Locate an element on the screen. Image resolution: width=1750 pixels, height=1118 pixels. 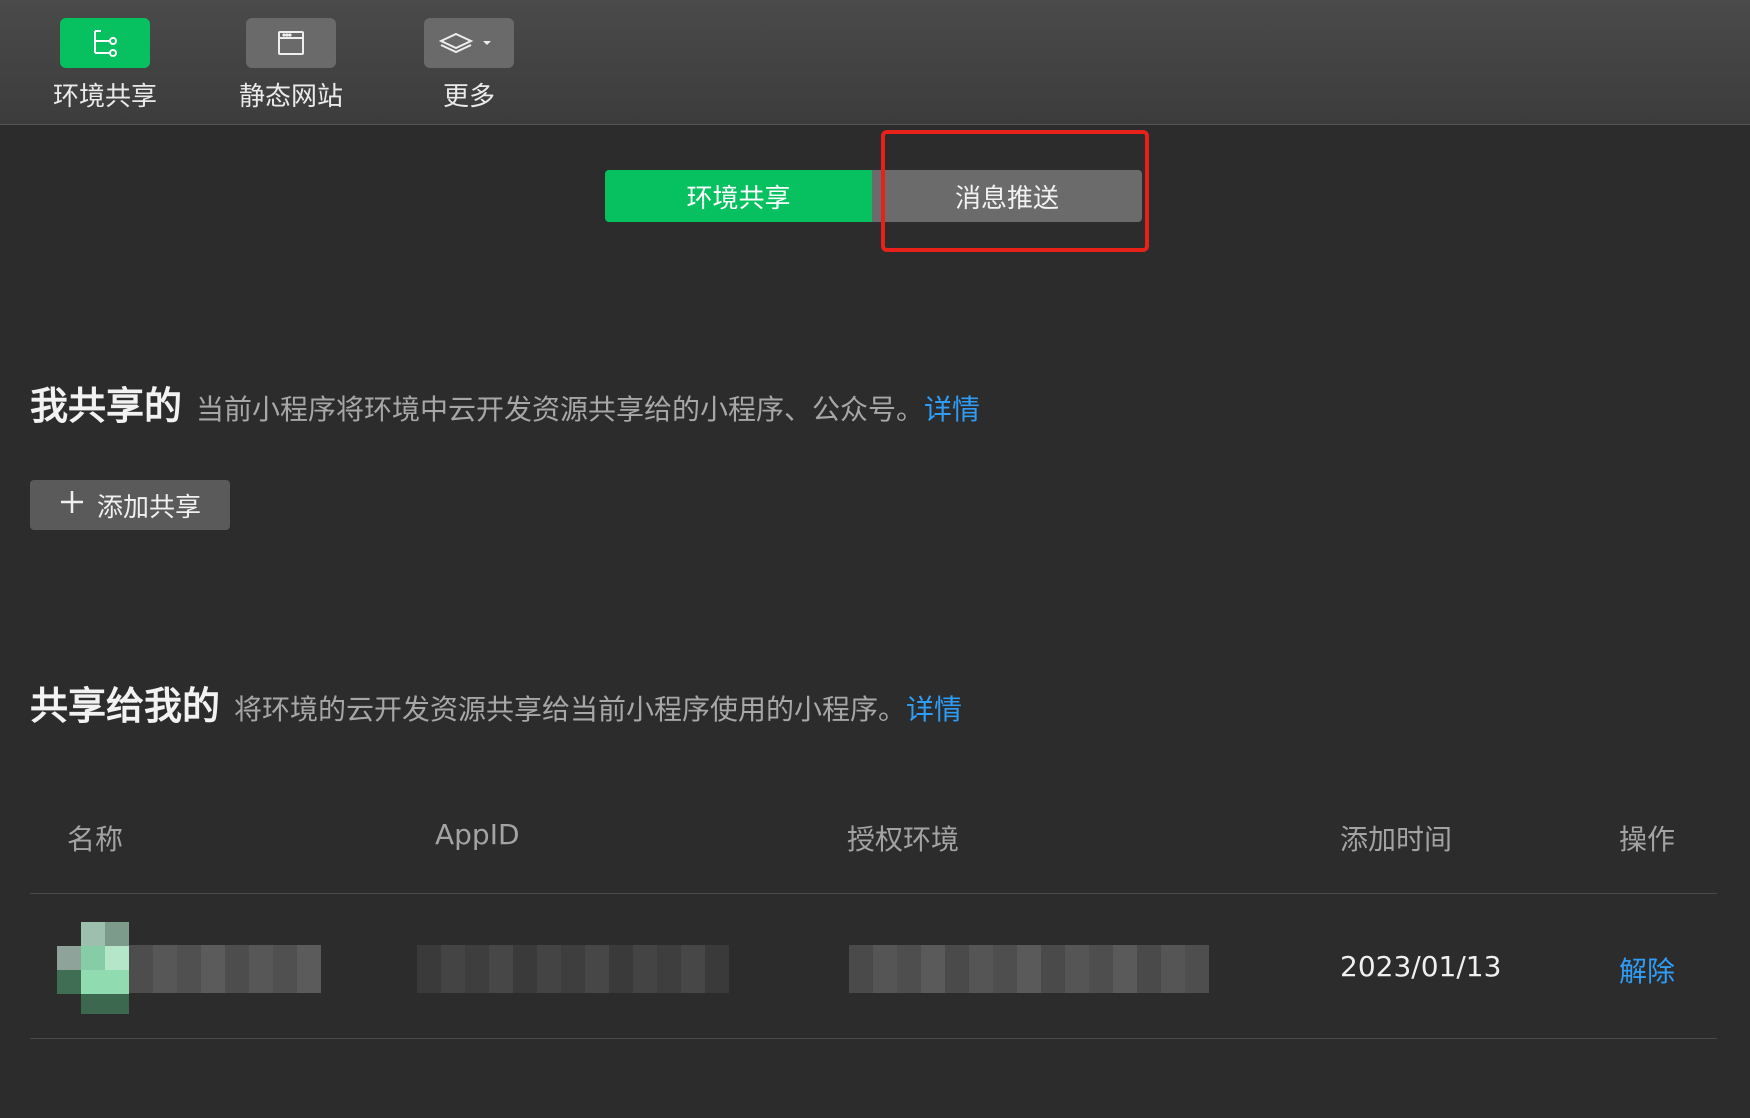
toolbar-label: 环境共享 is located at coordinates (104, 97).